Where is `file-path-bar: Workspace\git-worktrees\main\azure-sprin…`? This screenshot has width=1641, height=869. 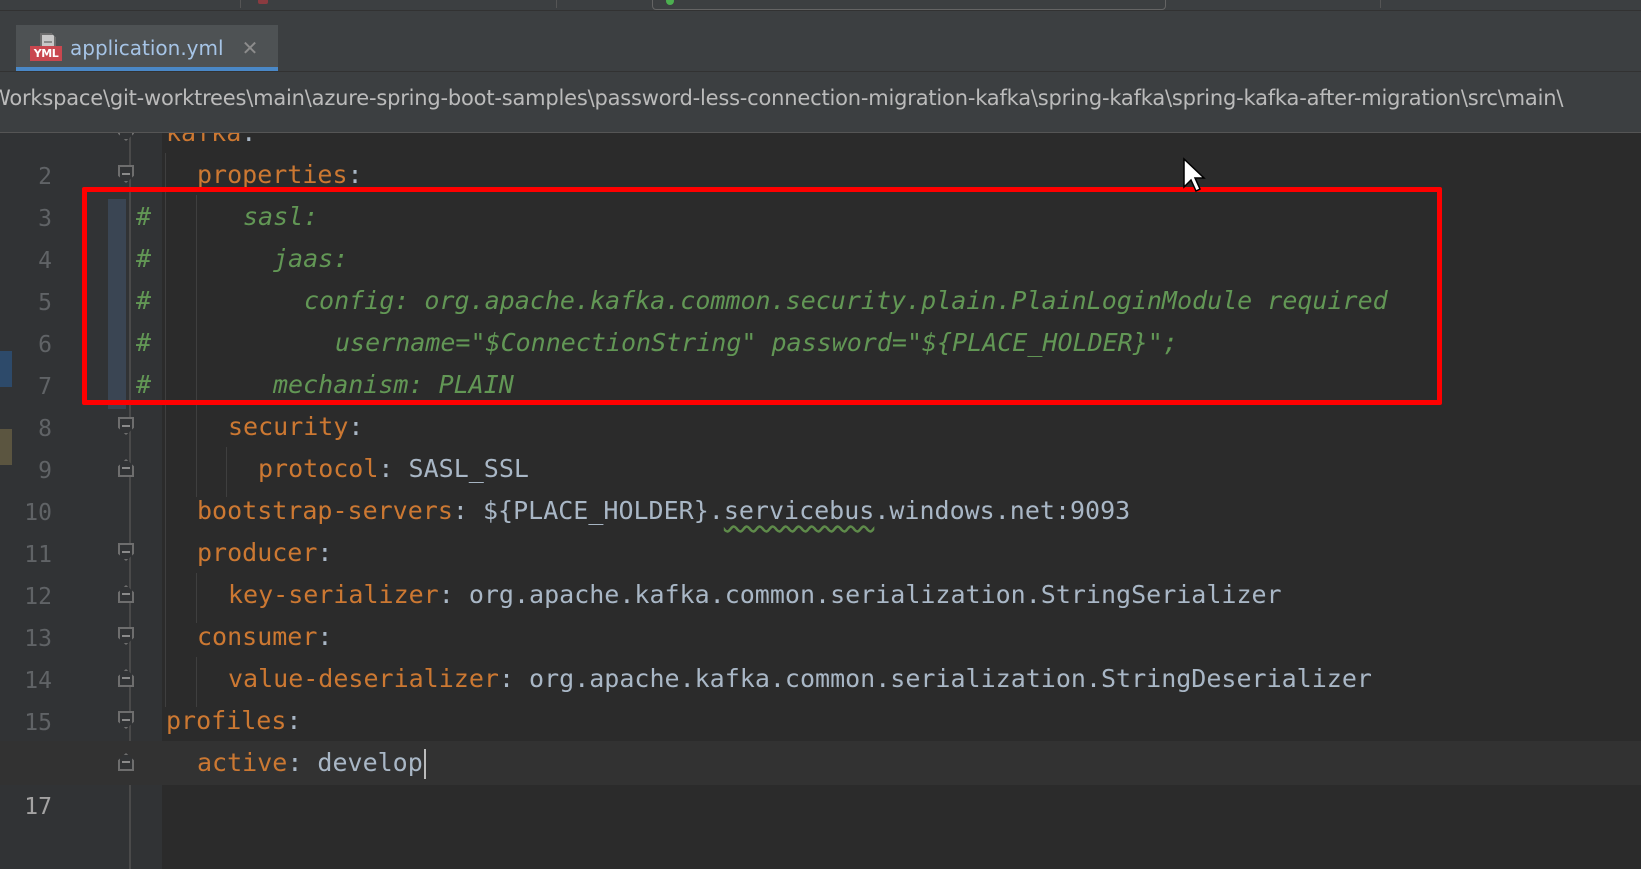 file-path-bar: Workspace\git-worktrees\main\azure-sprin… is located at coordinates (820, 102).